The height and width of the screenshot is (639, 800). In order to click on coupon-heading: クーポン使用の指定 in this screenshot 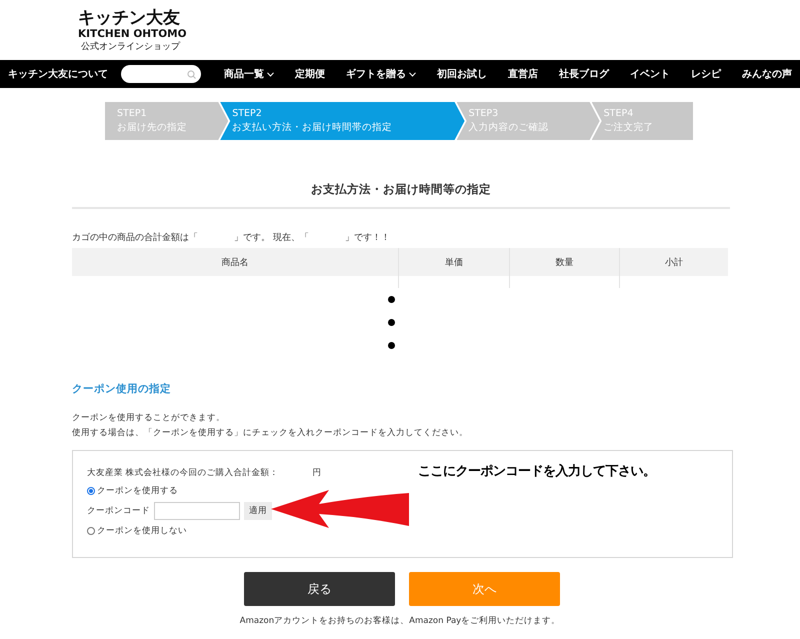, I will do `click(121, 389)`.